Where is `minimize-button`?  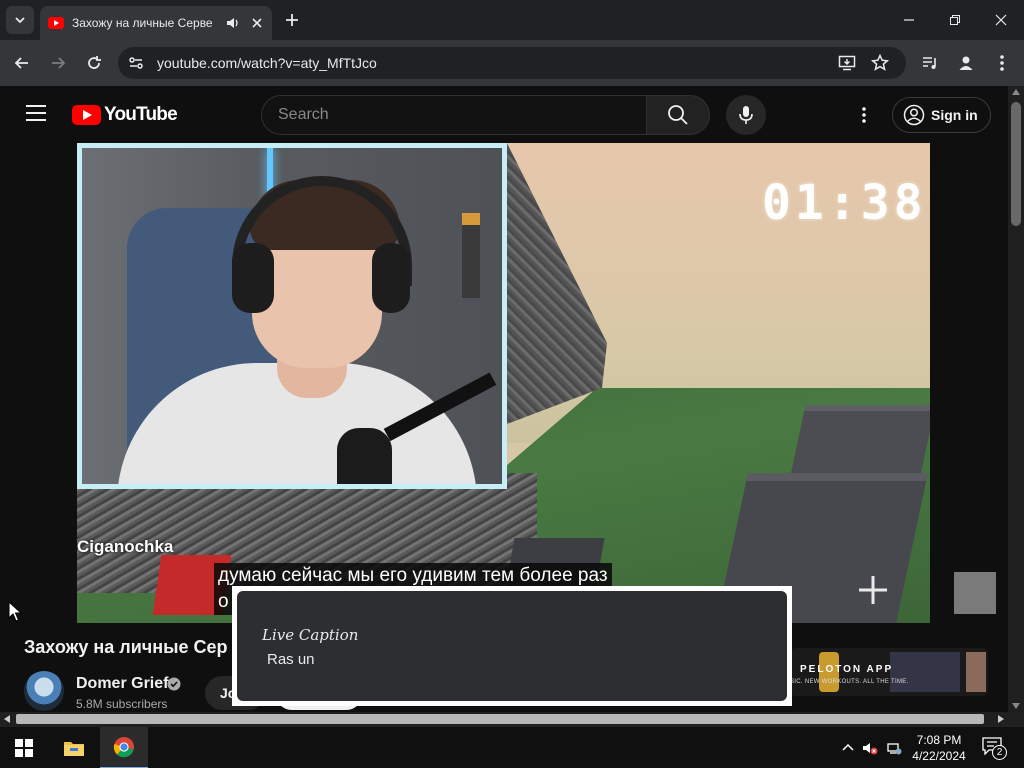 minimize-button is located at coordinates (909, 20).